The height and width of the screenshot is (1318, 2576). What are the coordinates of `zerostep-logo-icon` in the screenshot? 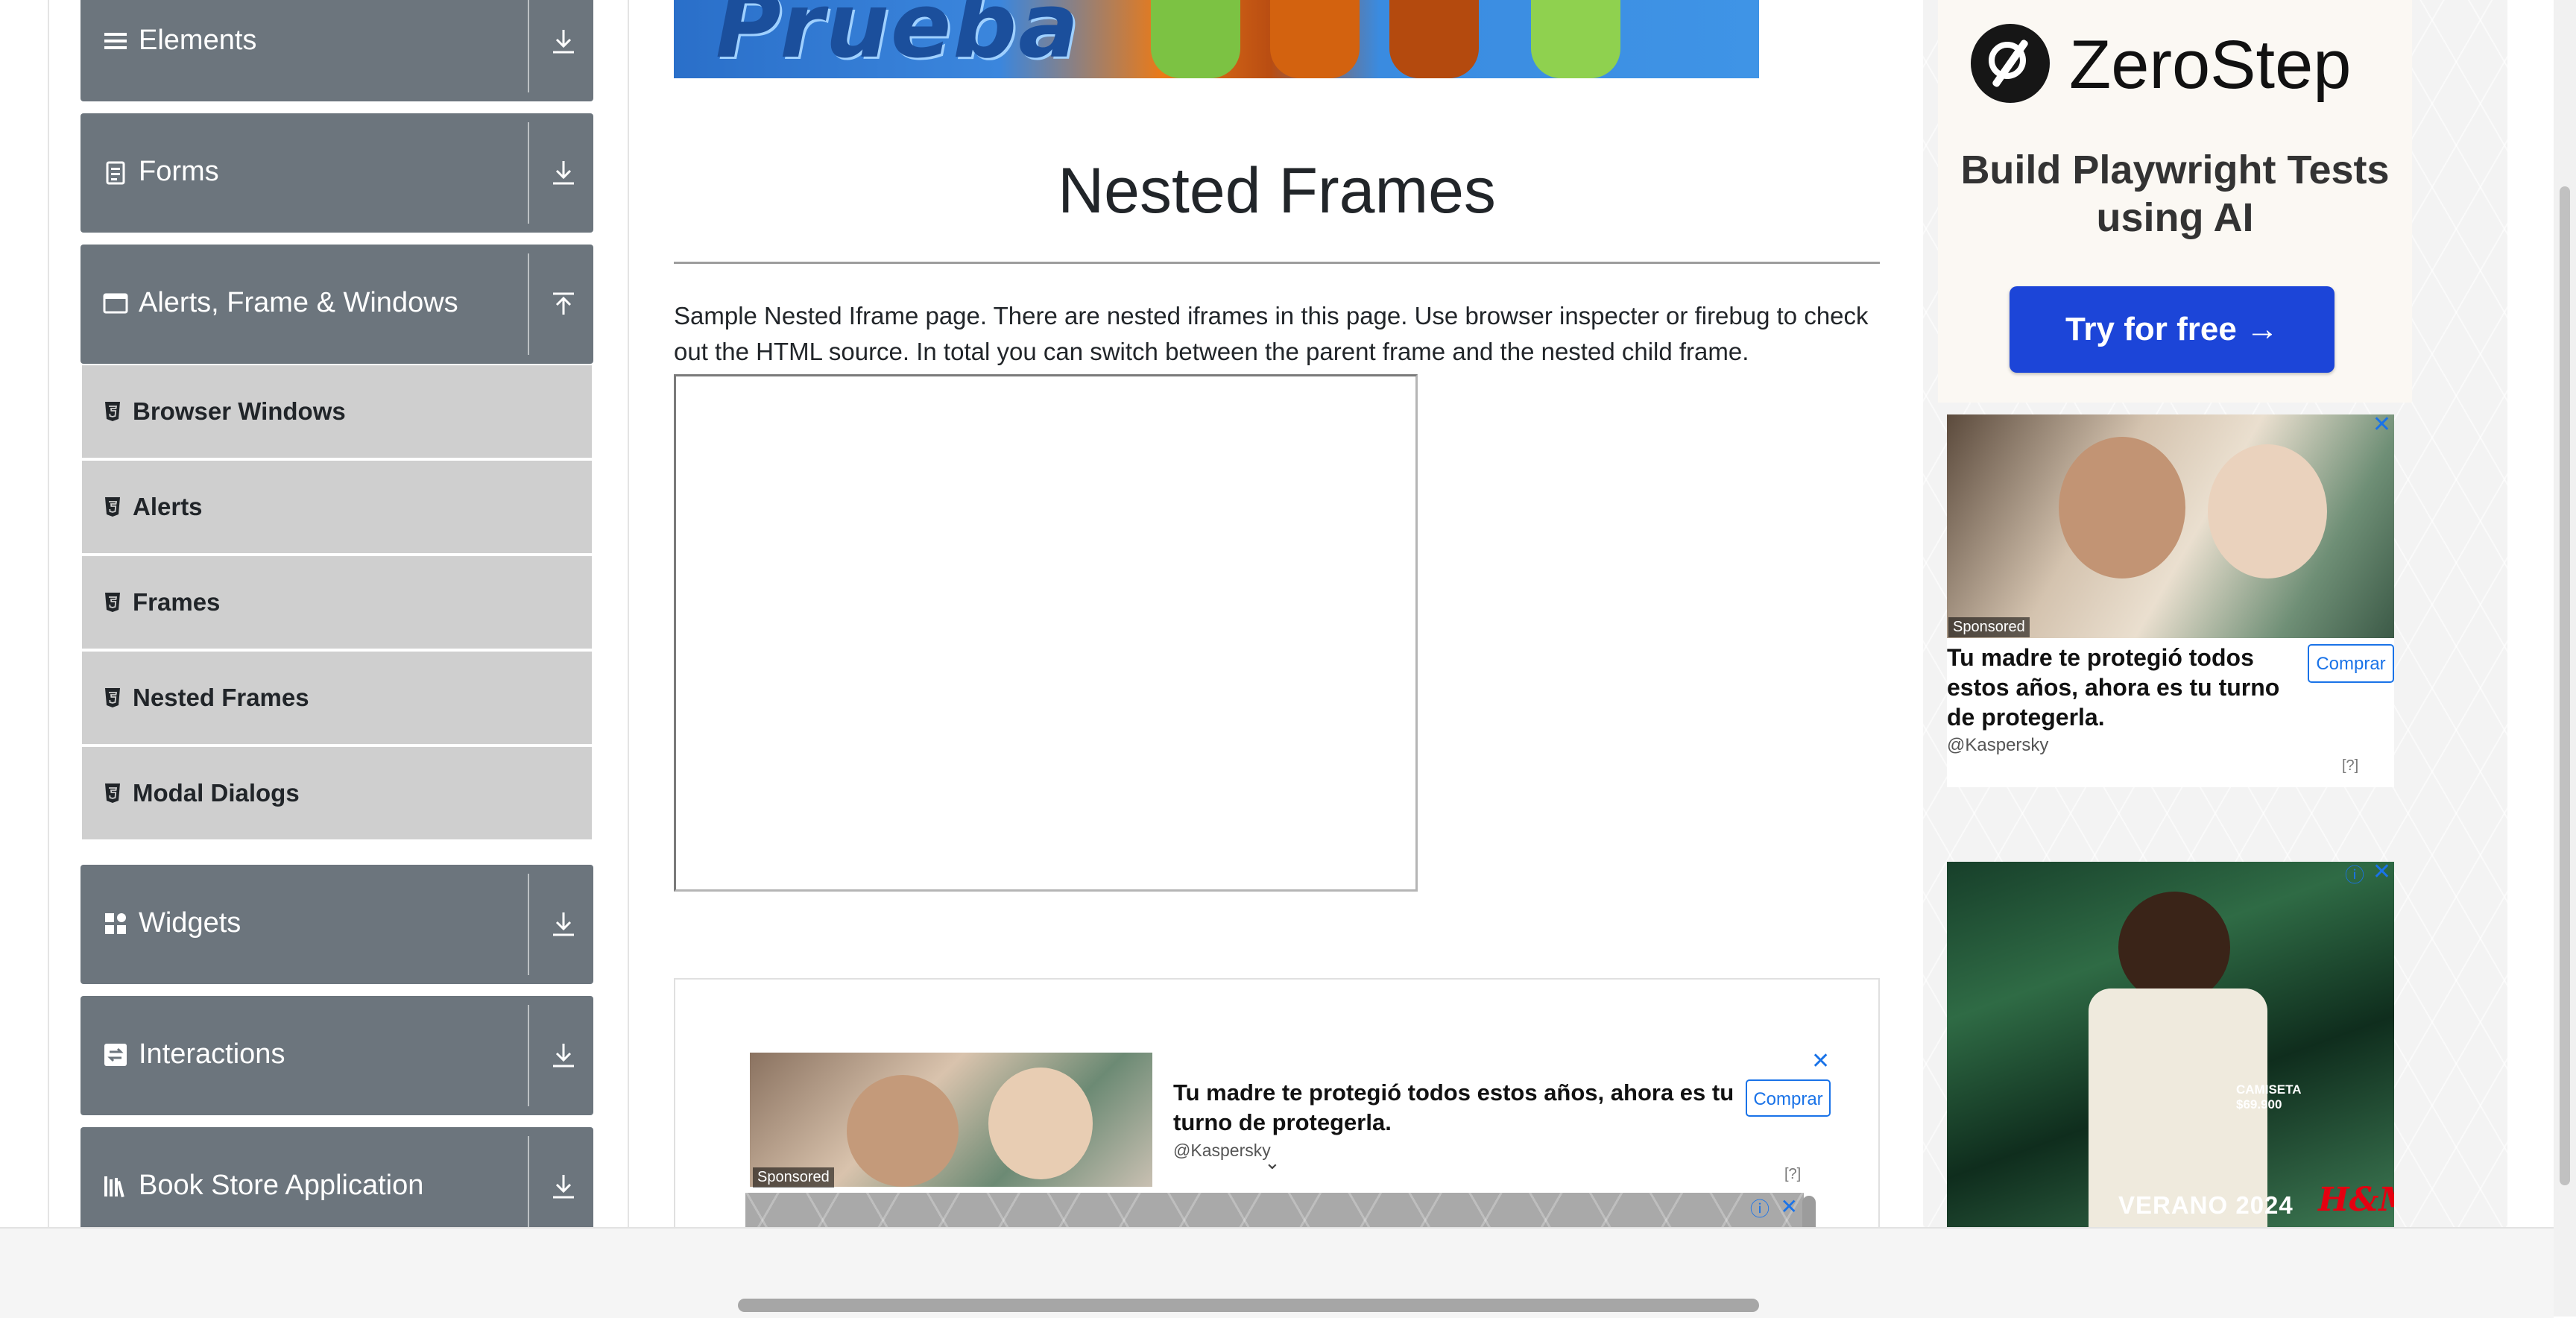 It's located at (2010, 63).